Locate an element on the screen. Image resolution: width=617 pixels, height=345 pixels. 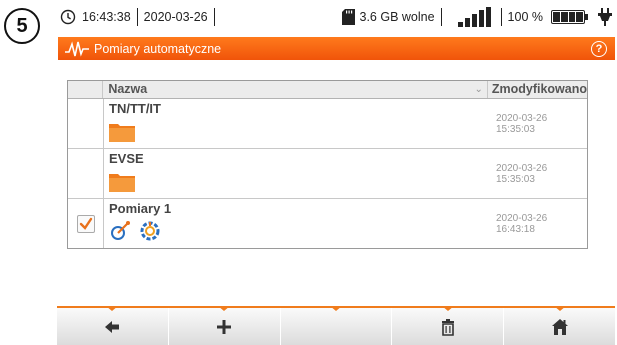
item-name: Pomiary 1 is located at coordinates (140, 208).